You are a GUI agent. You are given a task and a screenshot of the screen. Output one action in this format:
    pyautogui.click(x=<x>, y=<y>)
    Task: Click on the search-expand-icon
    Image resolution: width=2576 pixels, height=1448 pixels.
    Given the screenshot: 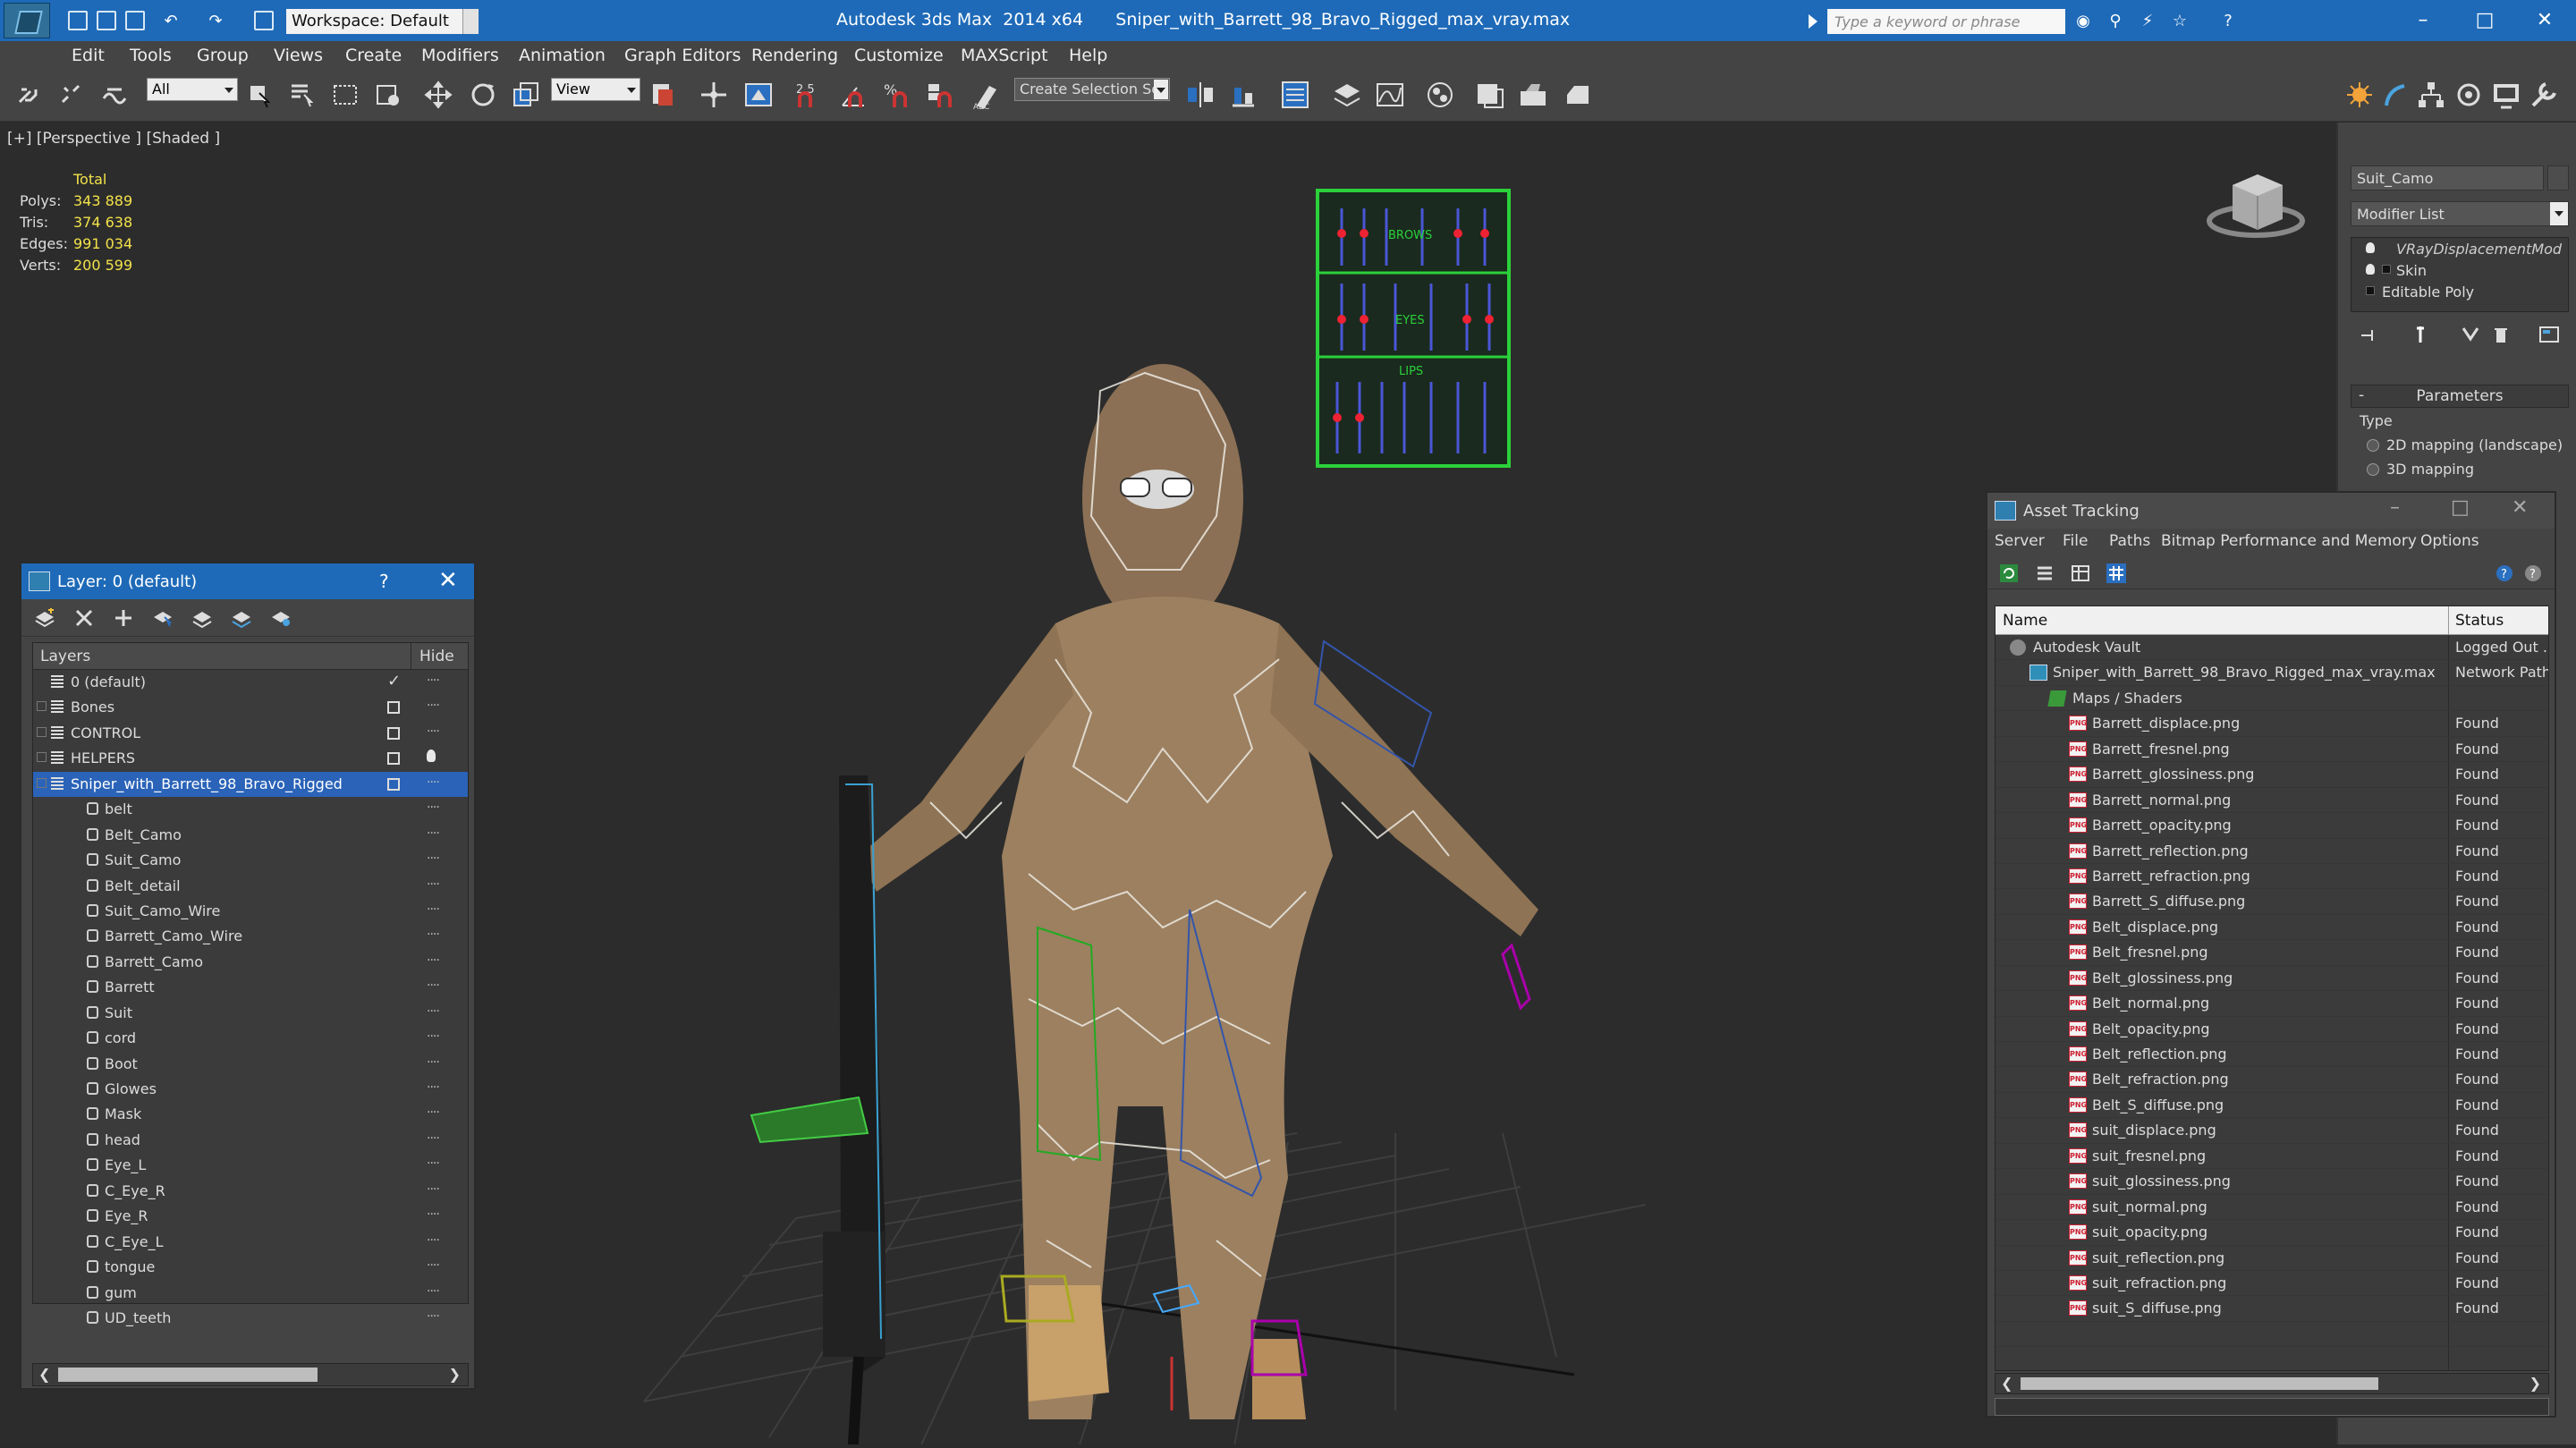 What is the action you would take?
    pyautogui.click(x=1813, y=21)
    